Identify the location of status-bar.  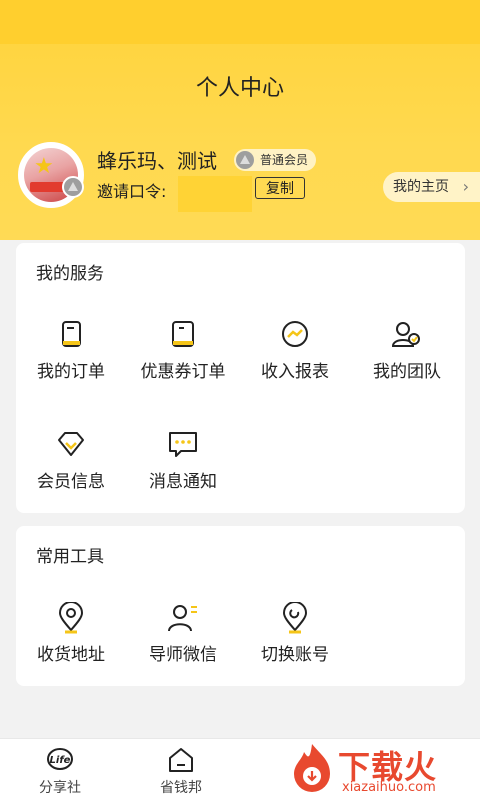
(240, 22).